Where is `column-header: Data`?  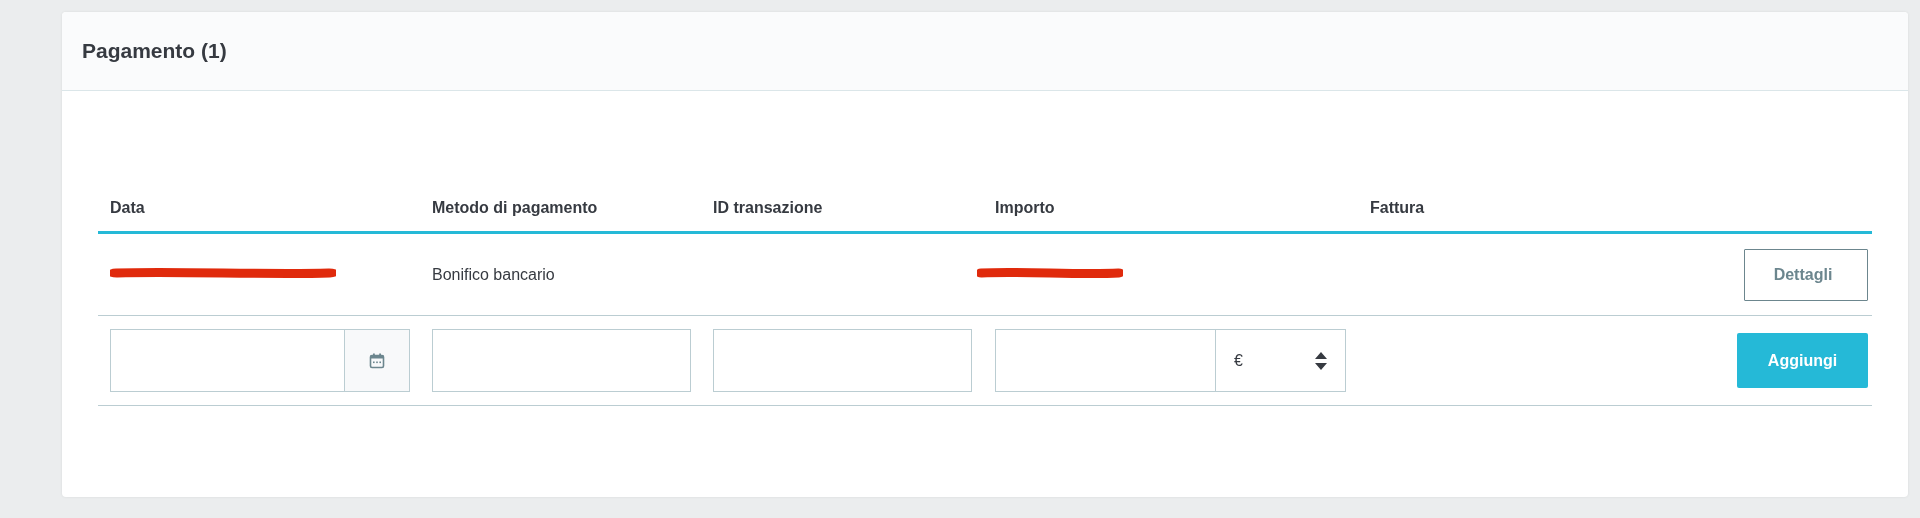
column-header: Data is located at coordinates (127, 208).